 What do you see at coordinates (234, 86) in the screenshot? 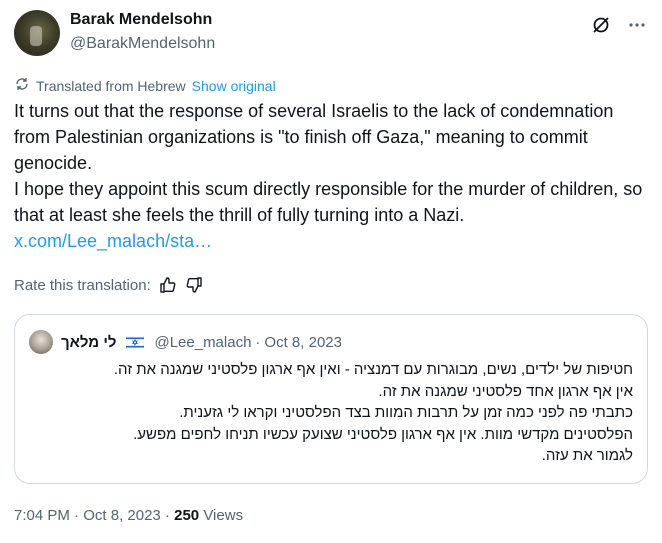
I see `show-original-link: Show original` at bounding box center [234, 86].